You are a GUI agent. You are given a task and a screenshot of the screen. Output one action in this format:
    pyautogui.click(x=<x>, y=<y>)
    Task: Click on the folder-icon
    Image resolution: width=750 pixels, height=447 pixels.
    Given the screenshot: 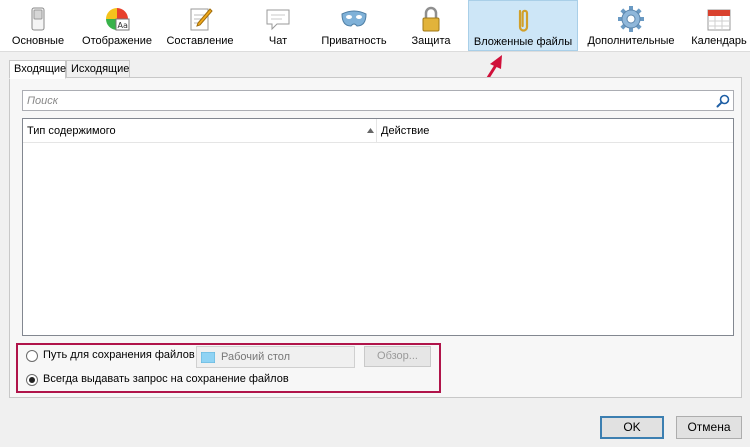 What is the action you would take?
    pyautogui.click(x=208, y=357)
    